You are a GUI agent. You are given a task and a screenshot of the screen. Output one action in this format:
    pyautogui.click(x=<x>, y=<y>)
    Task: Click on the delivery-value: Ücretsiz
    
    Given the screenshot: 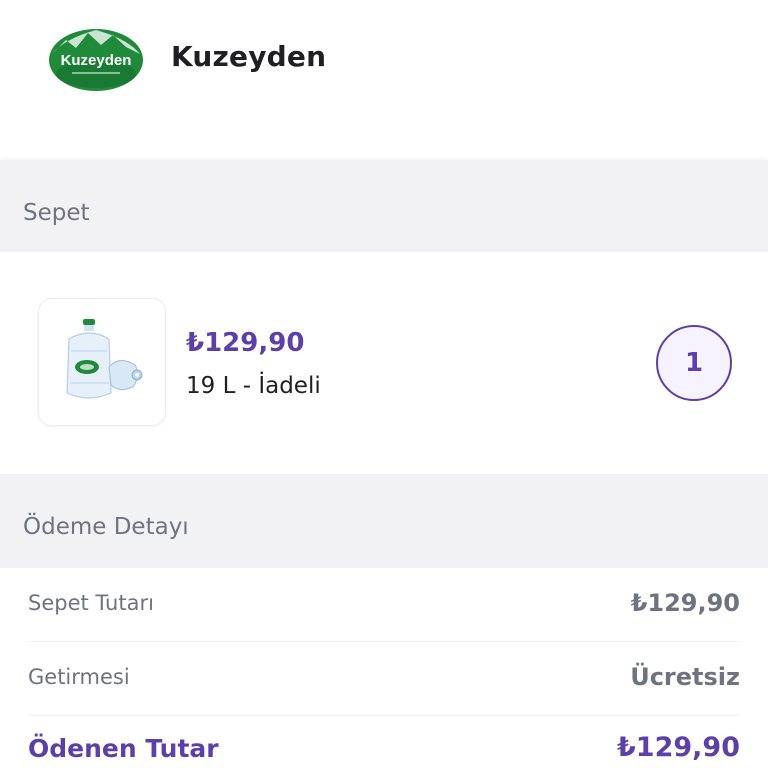 What is the action you would take?
    pyautogui.click(x=685, y=677)
    